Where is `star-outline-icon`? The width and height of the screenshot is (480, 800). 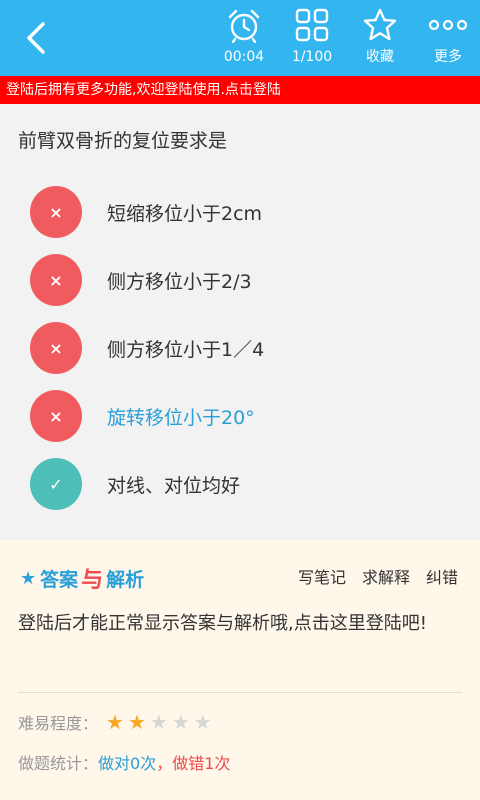
star-outline-icon is located at coordinates (380, 24).